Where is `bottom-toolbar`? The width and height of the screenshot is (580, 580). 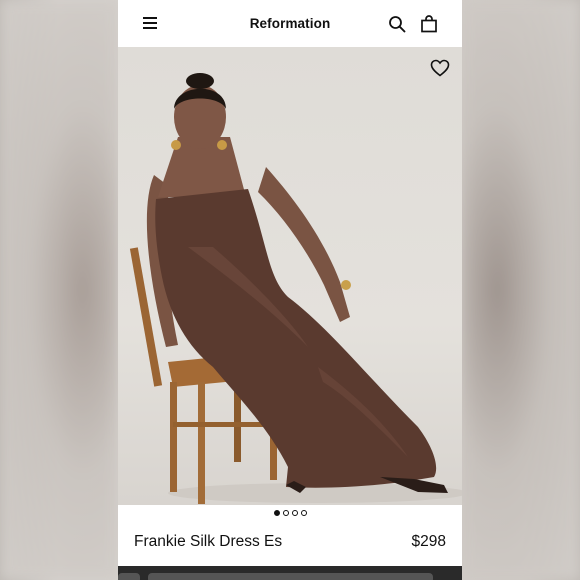 bottom-toolbar is located at coordinates (290, 573).